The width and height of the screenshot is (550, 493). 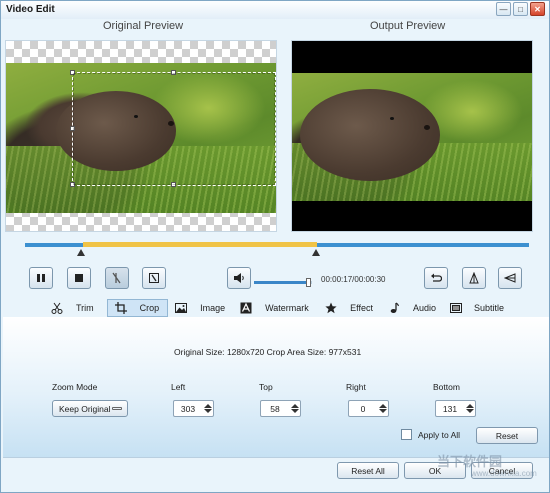 I want to click on letterbox-bottom, so click(x=412, y=216).